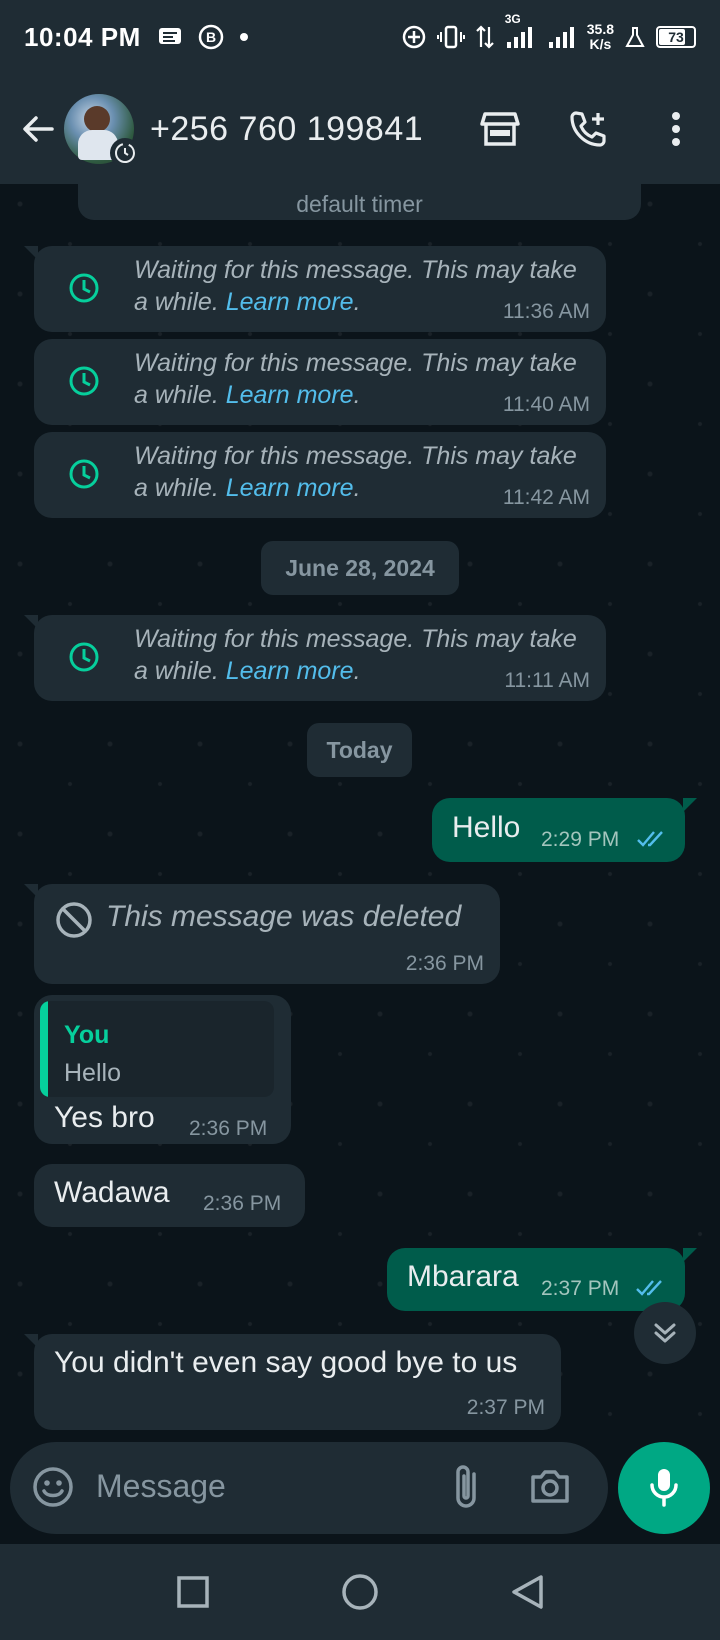 Image resolution: width=720 pixels, height=1640 pixels. I want to click on date-chip-label: Today, so click(359, 750).